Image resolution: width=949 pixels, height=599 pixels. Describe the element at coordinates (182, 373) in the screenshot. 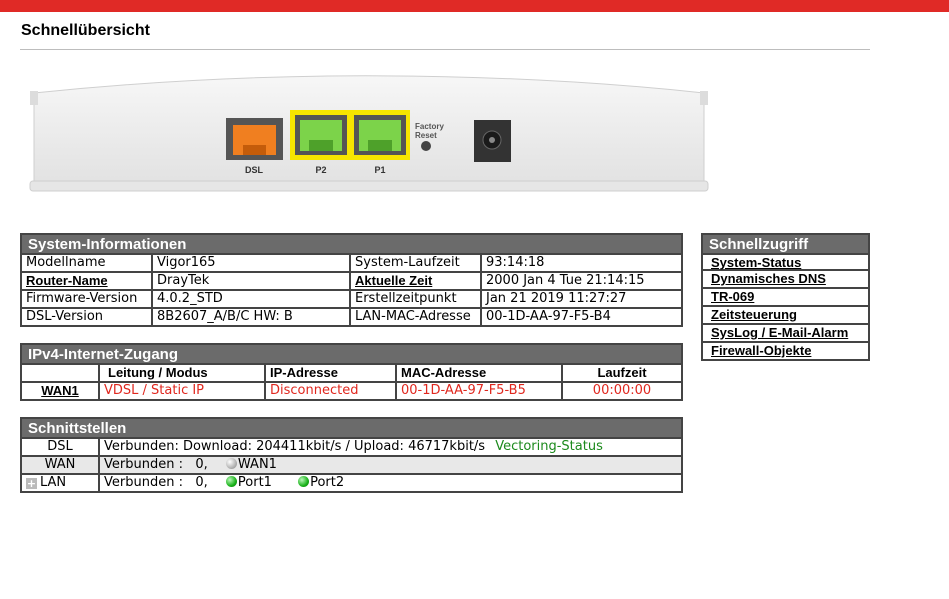

I see `col-header-mode: Leitung / Modus` at that location.